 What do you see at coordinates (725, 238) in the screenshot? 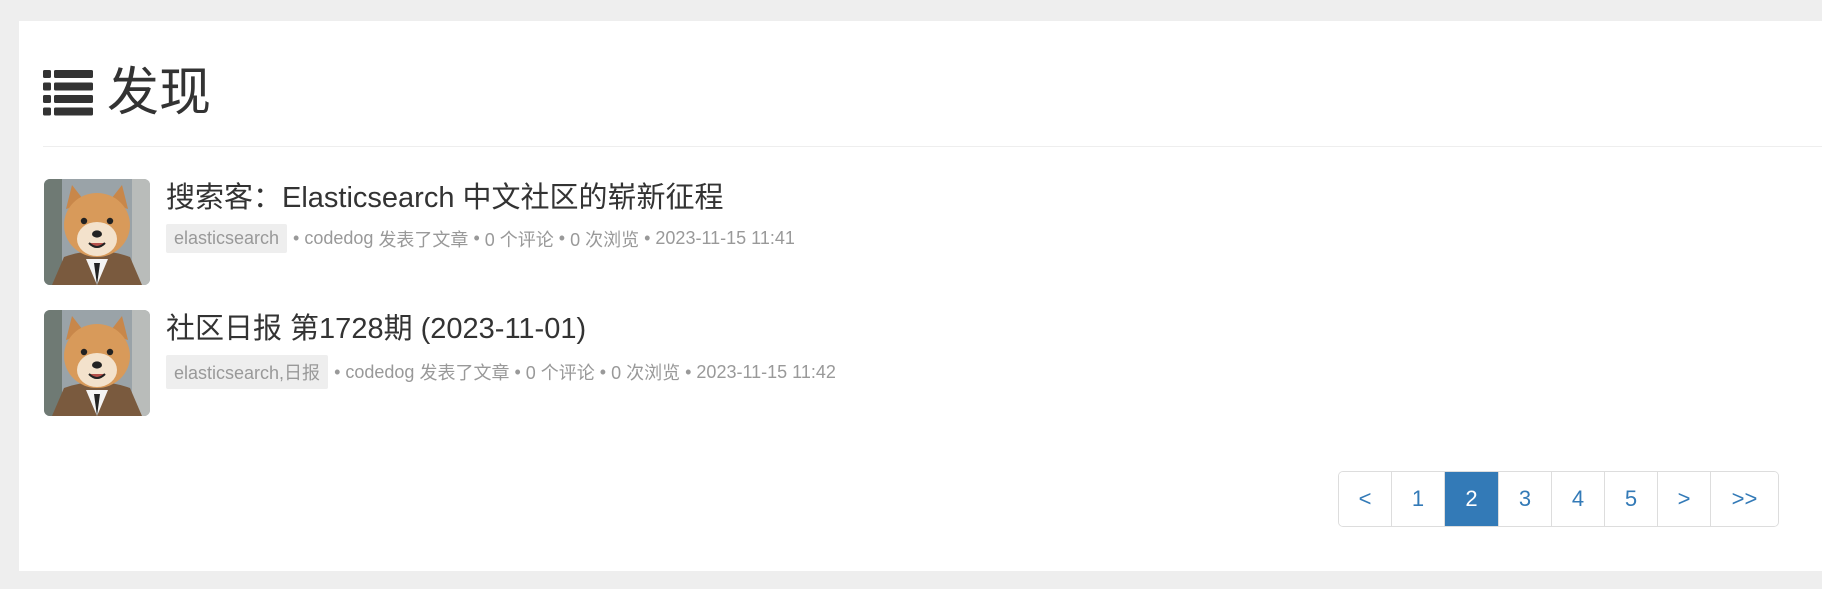
I see `article-time: 2023-11-15 11:41` at bounding box center [725, 238].